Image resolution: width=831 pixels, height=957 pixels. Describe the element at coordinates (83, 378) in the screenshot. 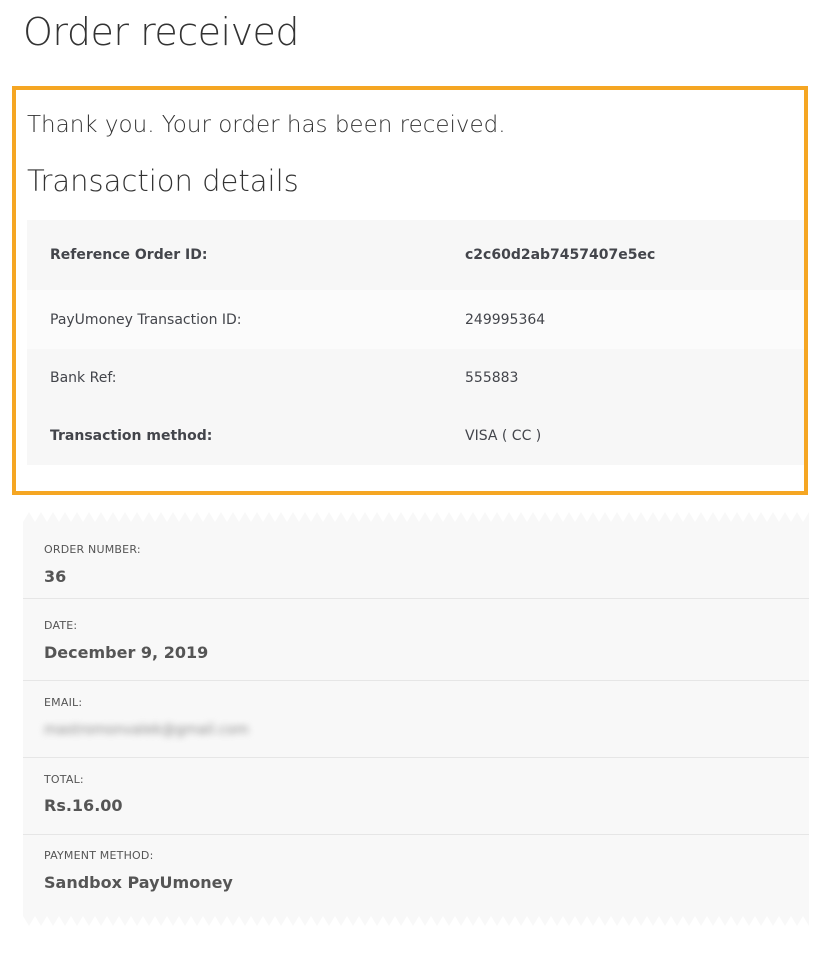

I see `bank-ref-label: Bank Ref:` at that location.